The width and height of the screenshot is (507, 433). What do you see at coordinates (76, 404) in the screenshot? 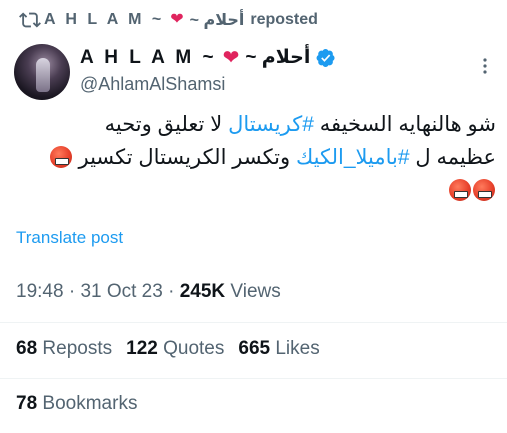
I see `bookmarks-stat: 78 Bookmarks` at bounding box center [76, 404].